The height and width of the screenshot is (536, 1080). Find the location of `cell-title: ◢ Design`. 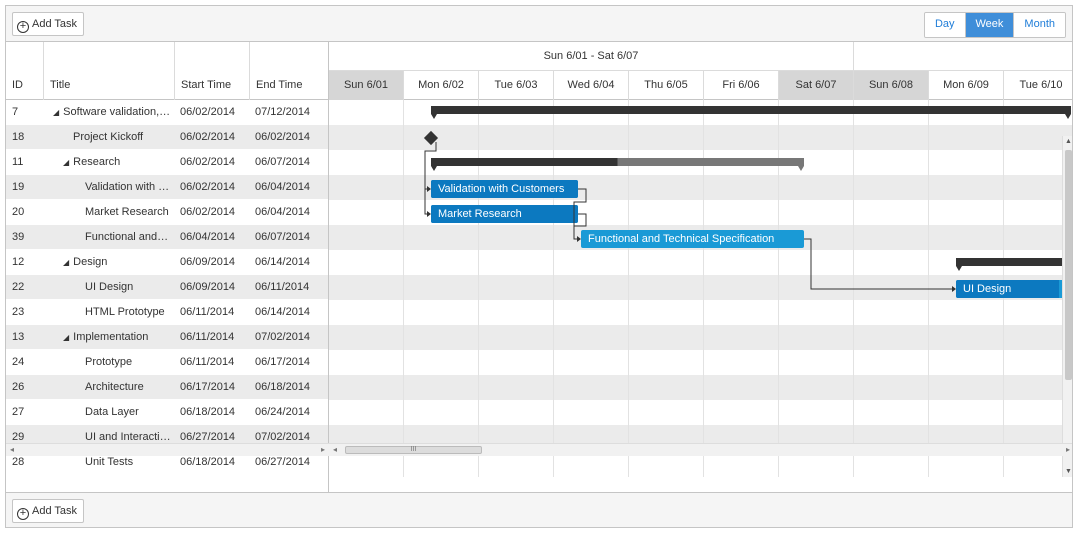

cell-title: ◢ Design is located at coordinates (85, 262).